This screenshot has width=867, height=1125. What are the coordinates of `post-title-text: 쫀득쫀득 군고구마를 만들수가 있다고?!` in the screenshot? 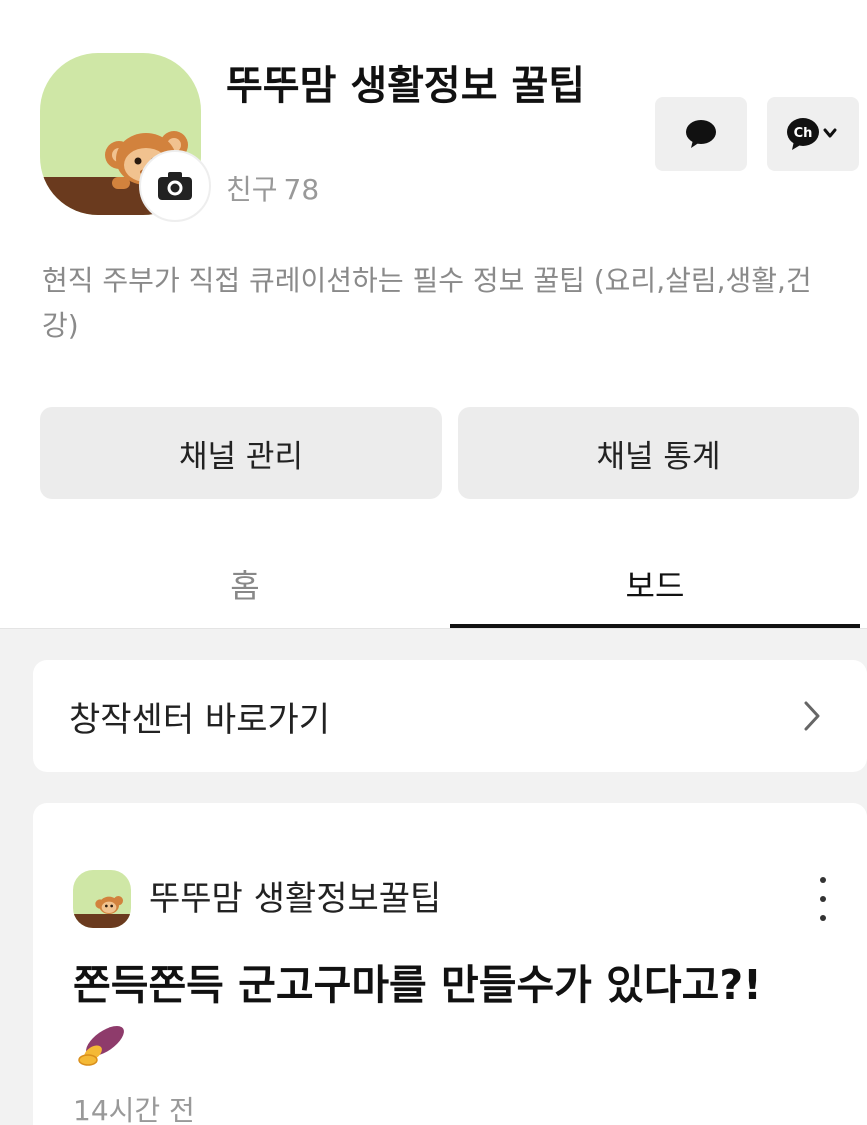 It's located at (417, 985).